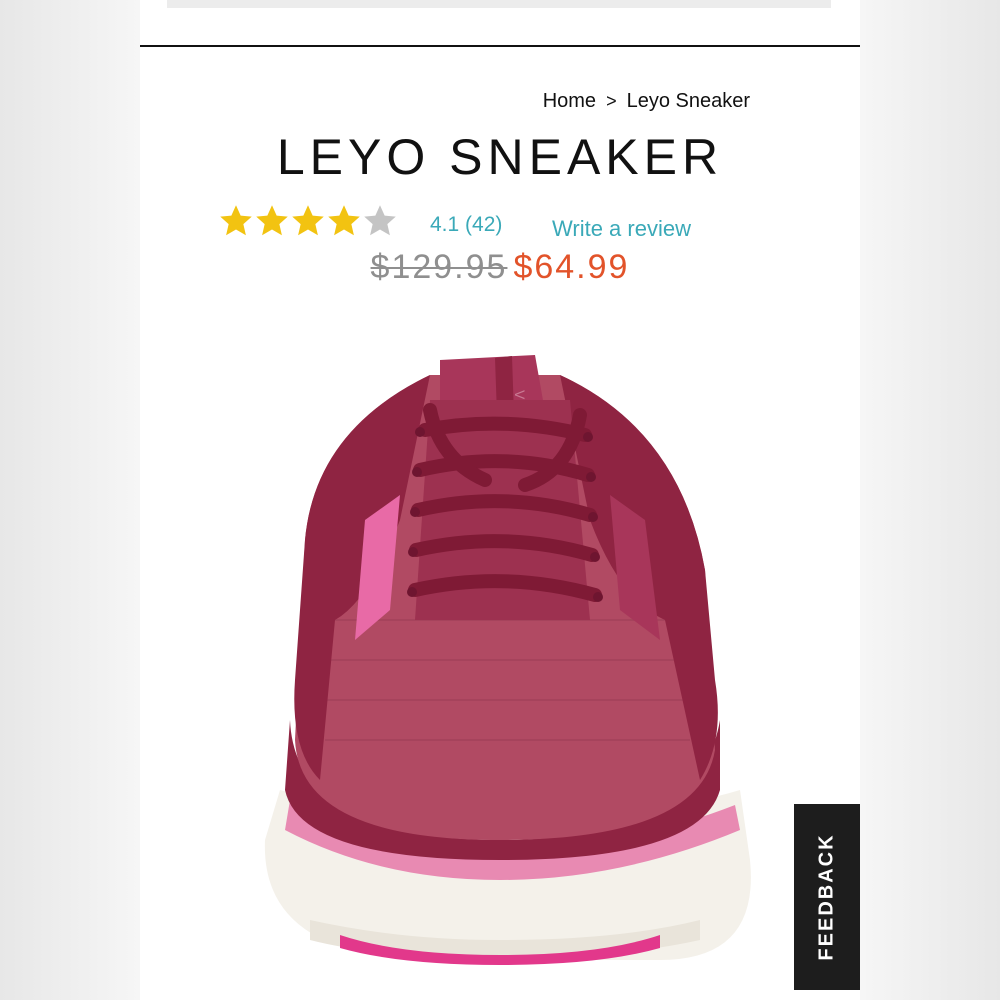 Image resolution: width=1000 pixels, height=1000 pixels. I want to click on rating-summary: 4.1 (42), so click(466, 225).